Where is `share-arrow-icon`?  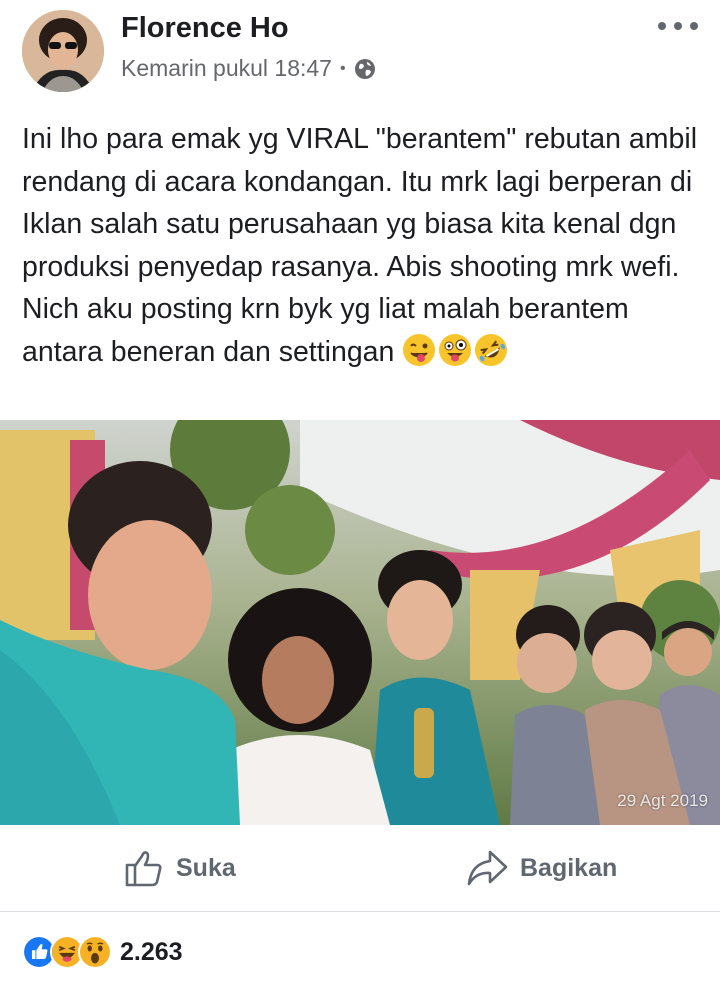
share-arrow-icon is located at coordinates (487, 868).